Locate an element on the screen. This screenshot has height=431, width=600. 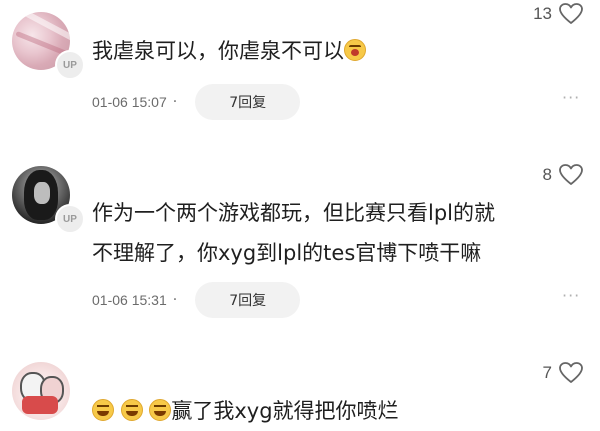
shouting-face-emoji is located at coordinates (355, 50).